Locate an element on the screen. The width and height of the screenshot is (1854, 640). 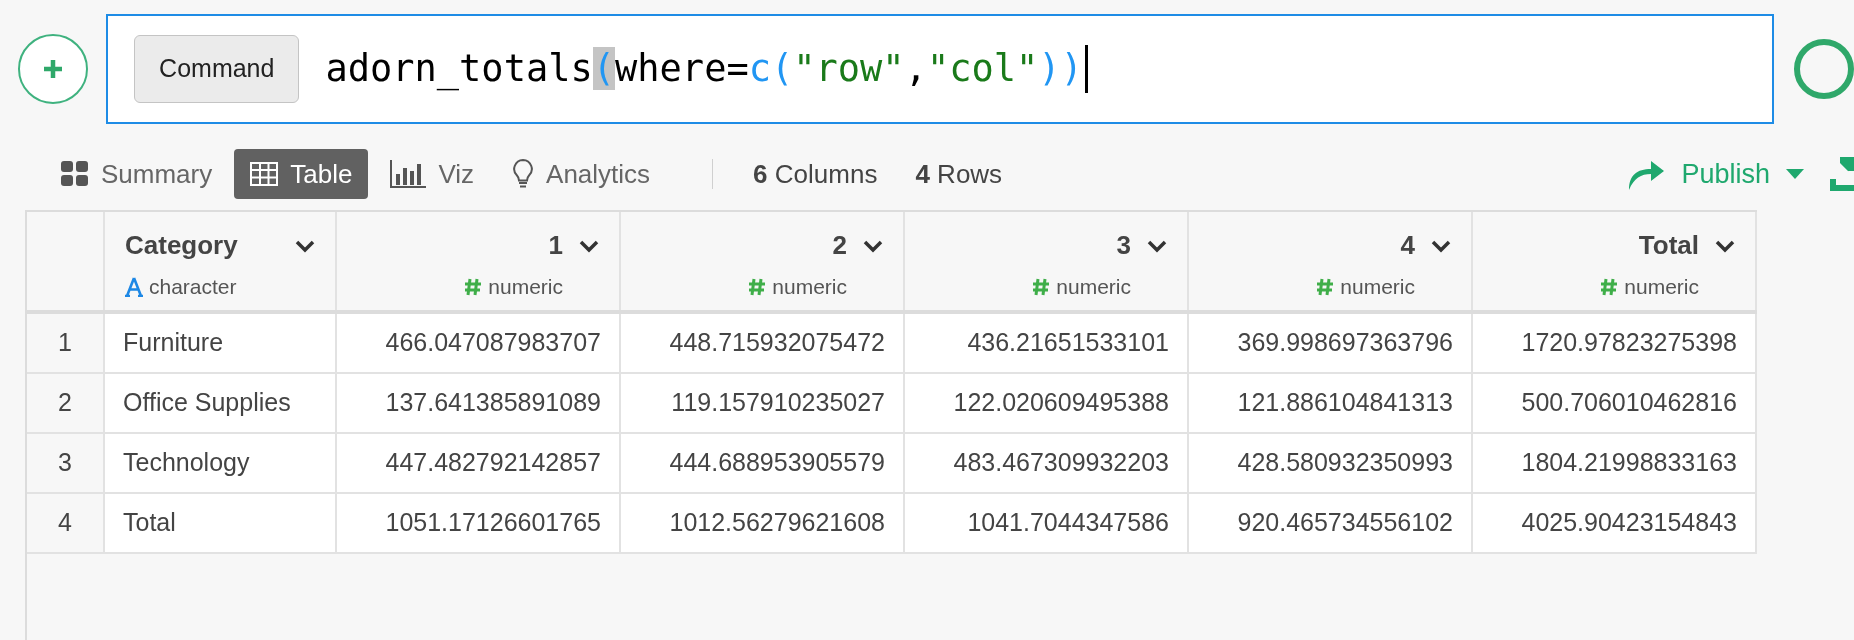
column-header: 4 numeric is located at coordinates (1331, 261).